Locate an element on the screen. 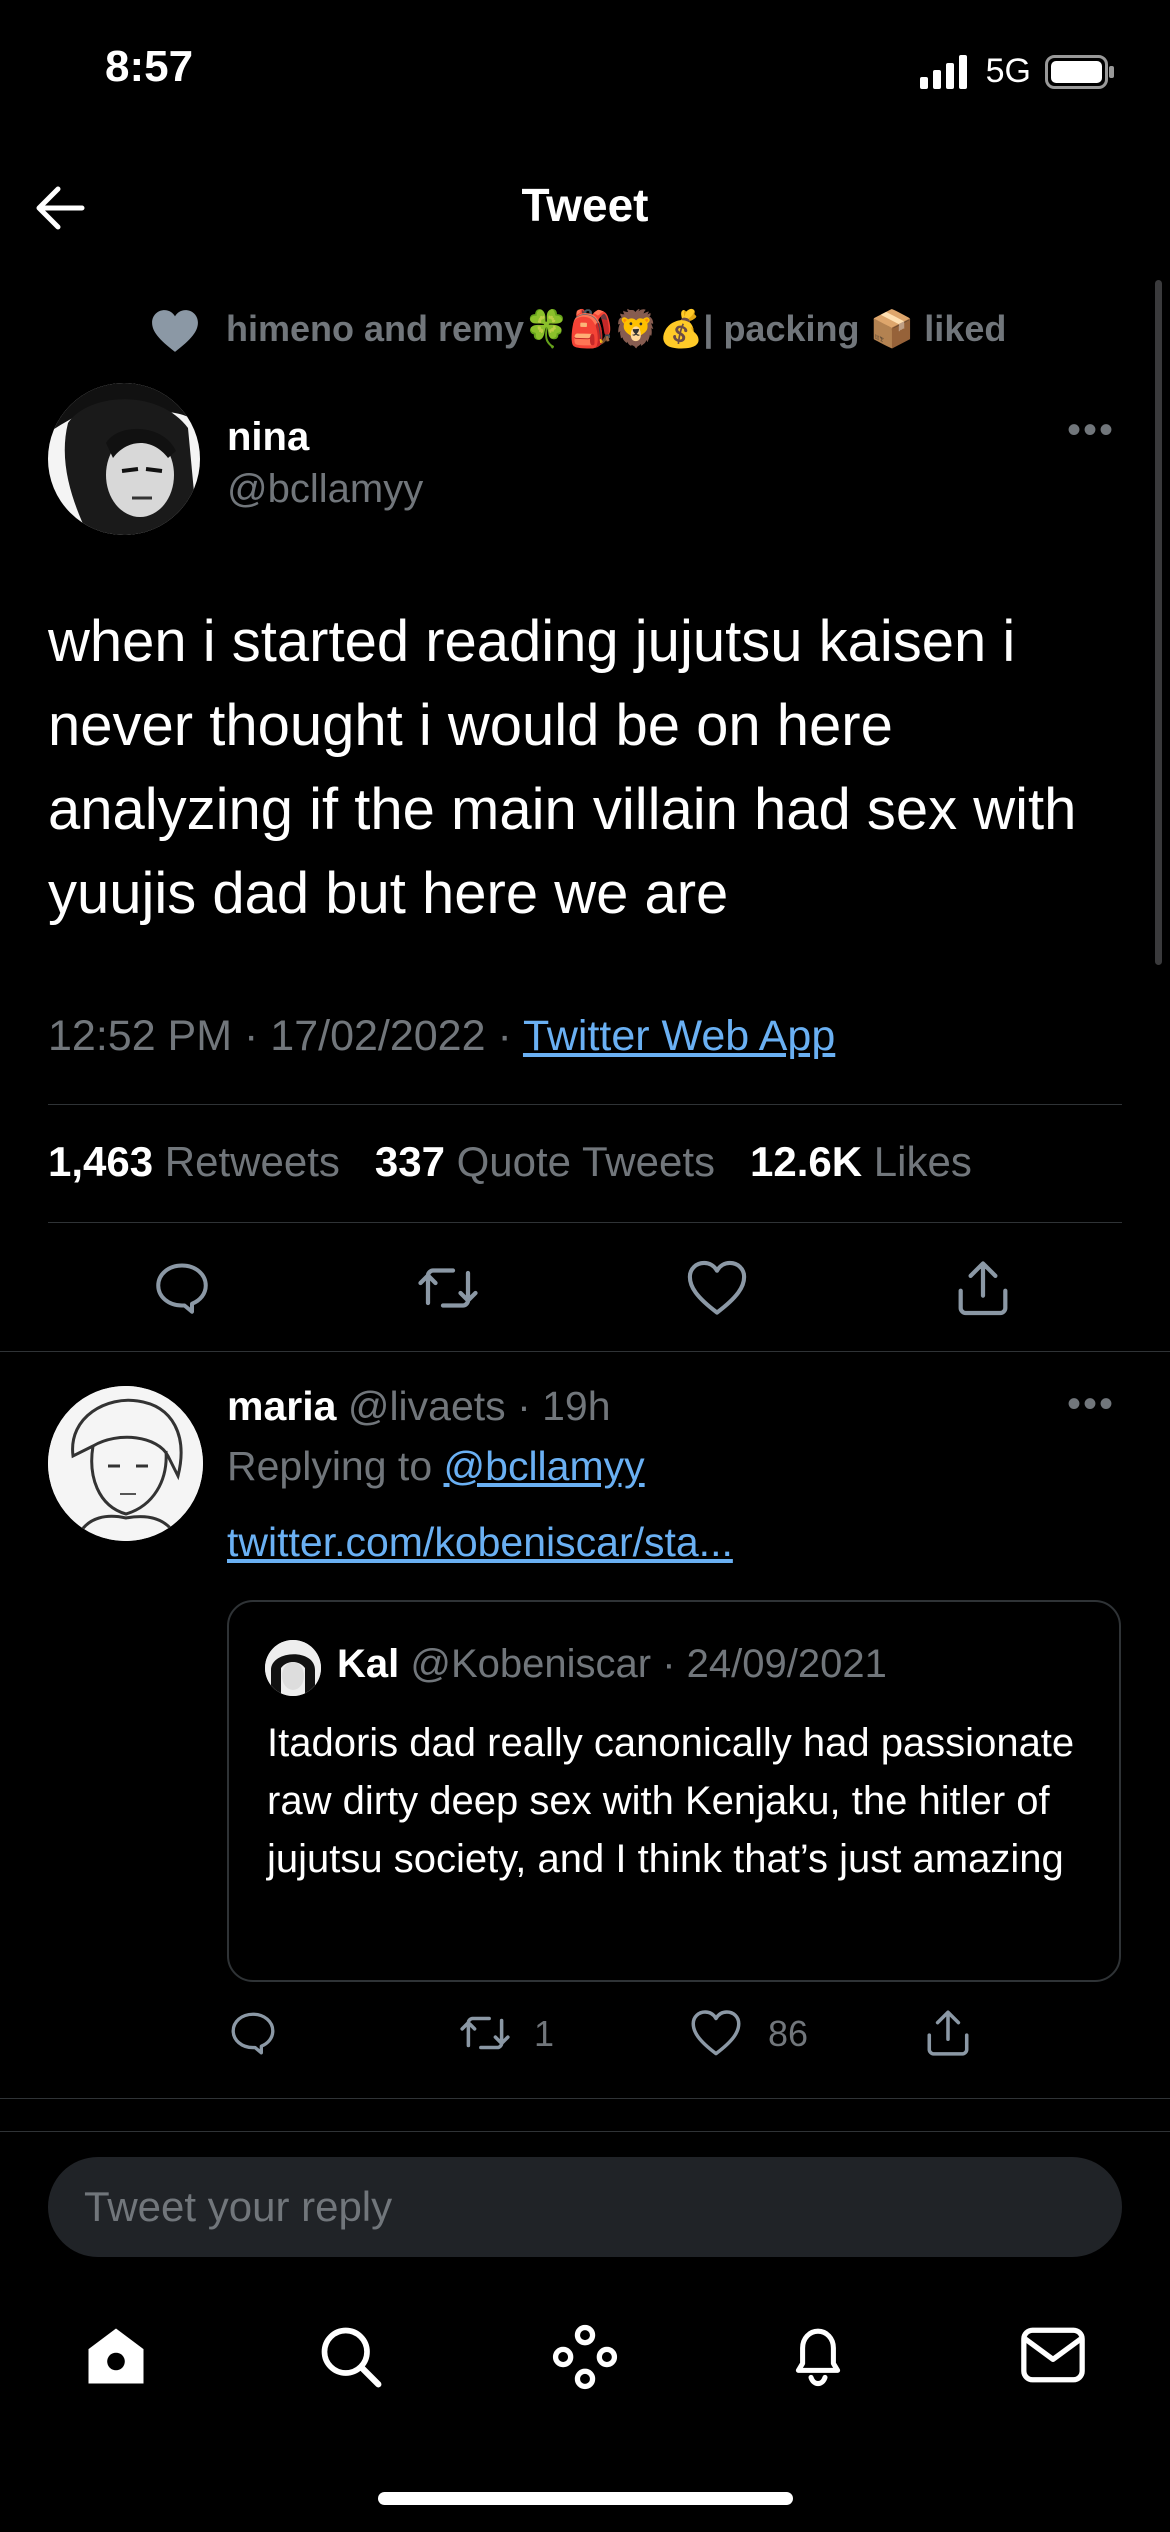 The image size is (1170, 2532). quote-avatar is located at coordinates (293, 1668).